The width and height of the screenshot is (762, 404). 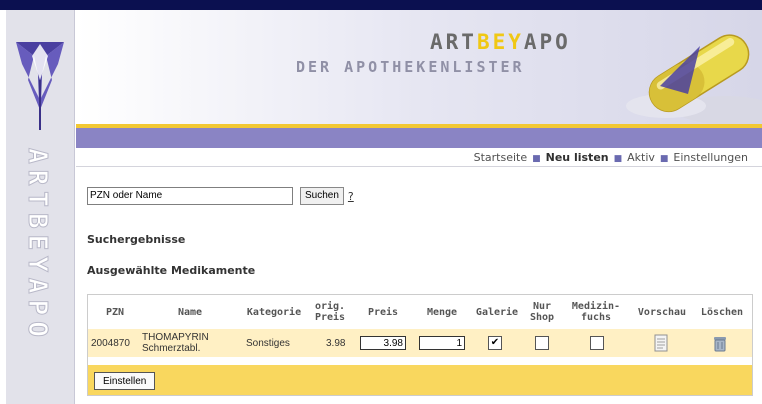 What do you see at coordinates (442, 343) in the screenshot?
I see `quantity-input` at bounding box center [442, 343].